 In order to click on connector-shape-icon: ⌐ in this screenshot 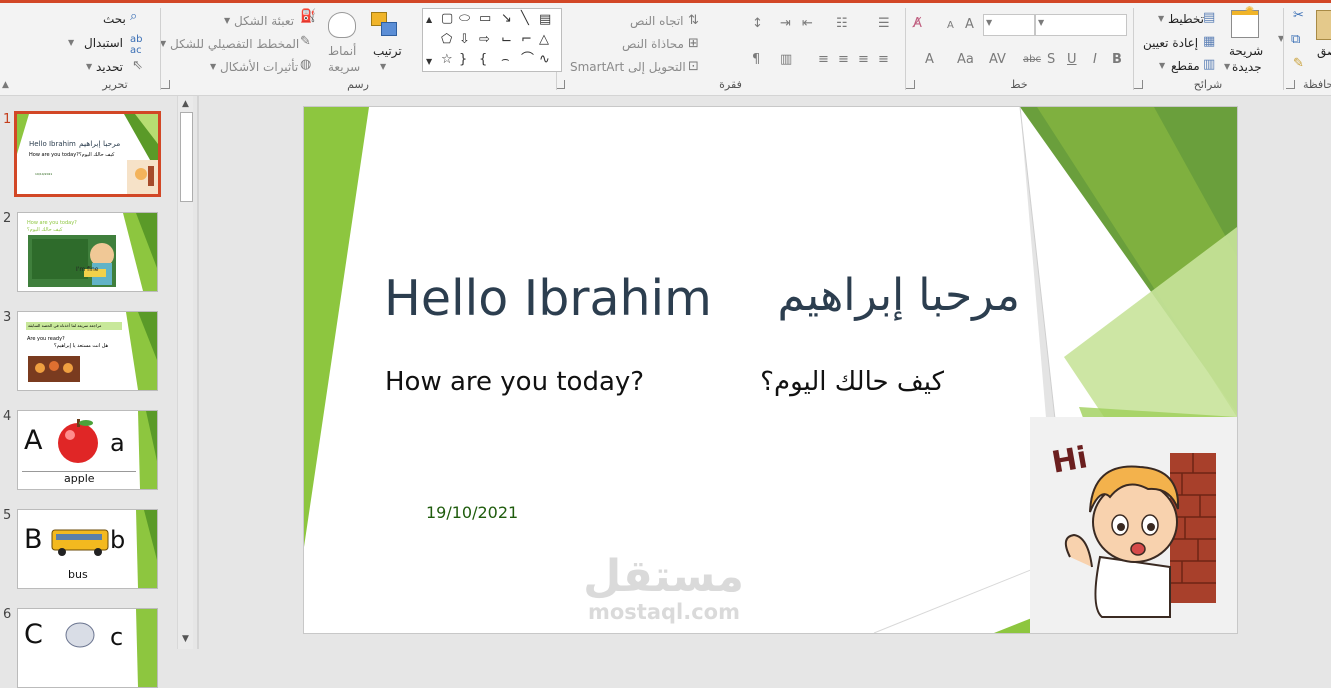, I will do `click(526, 40)`.